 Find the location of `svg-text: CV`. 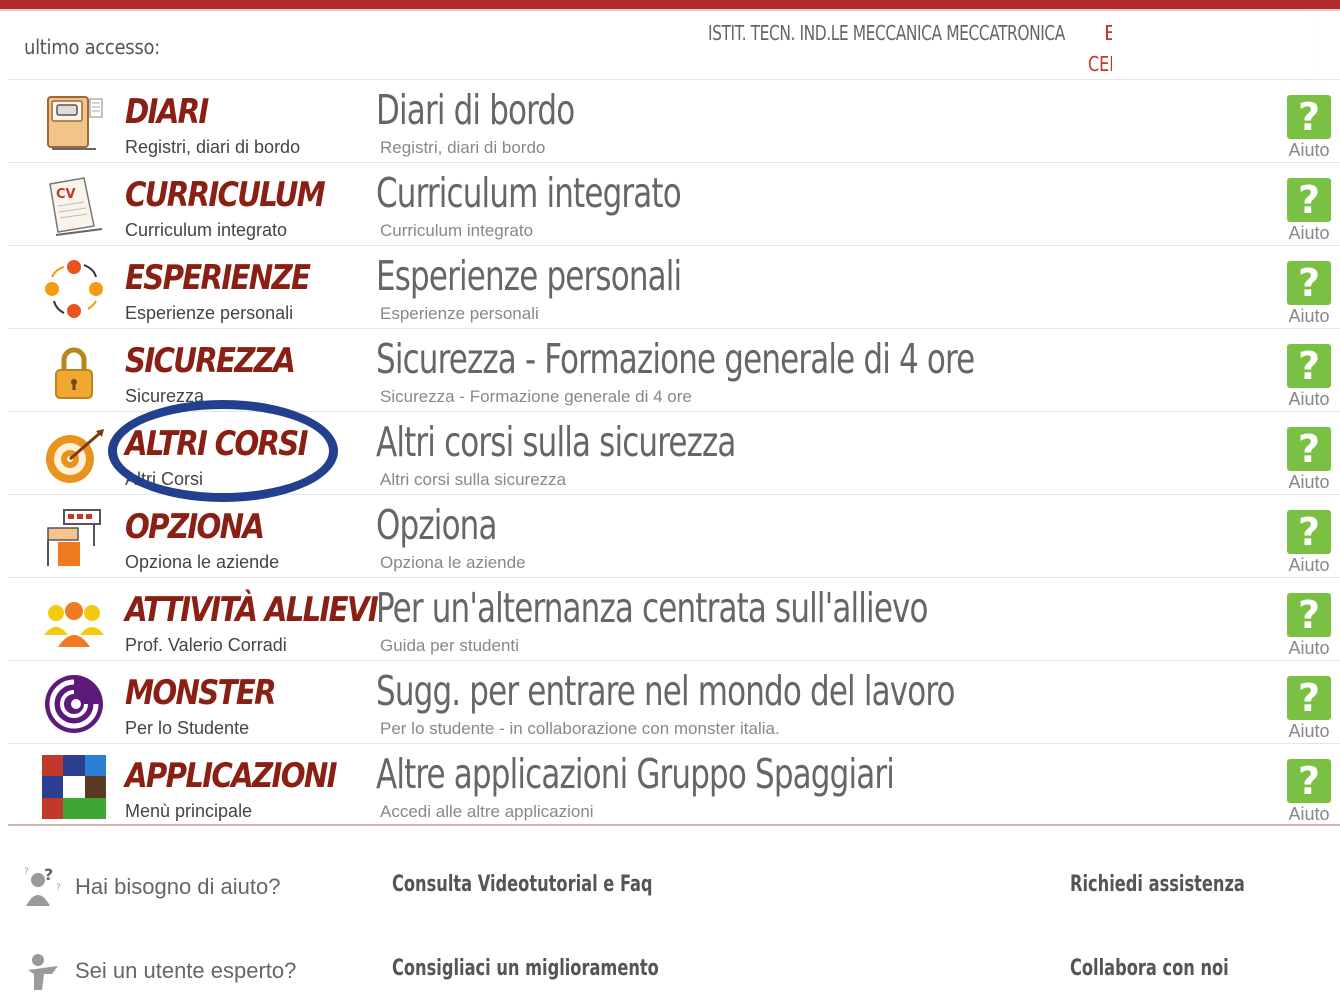

svg-text: CV is located at coordinates (66, 194).